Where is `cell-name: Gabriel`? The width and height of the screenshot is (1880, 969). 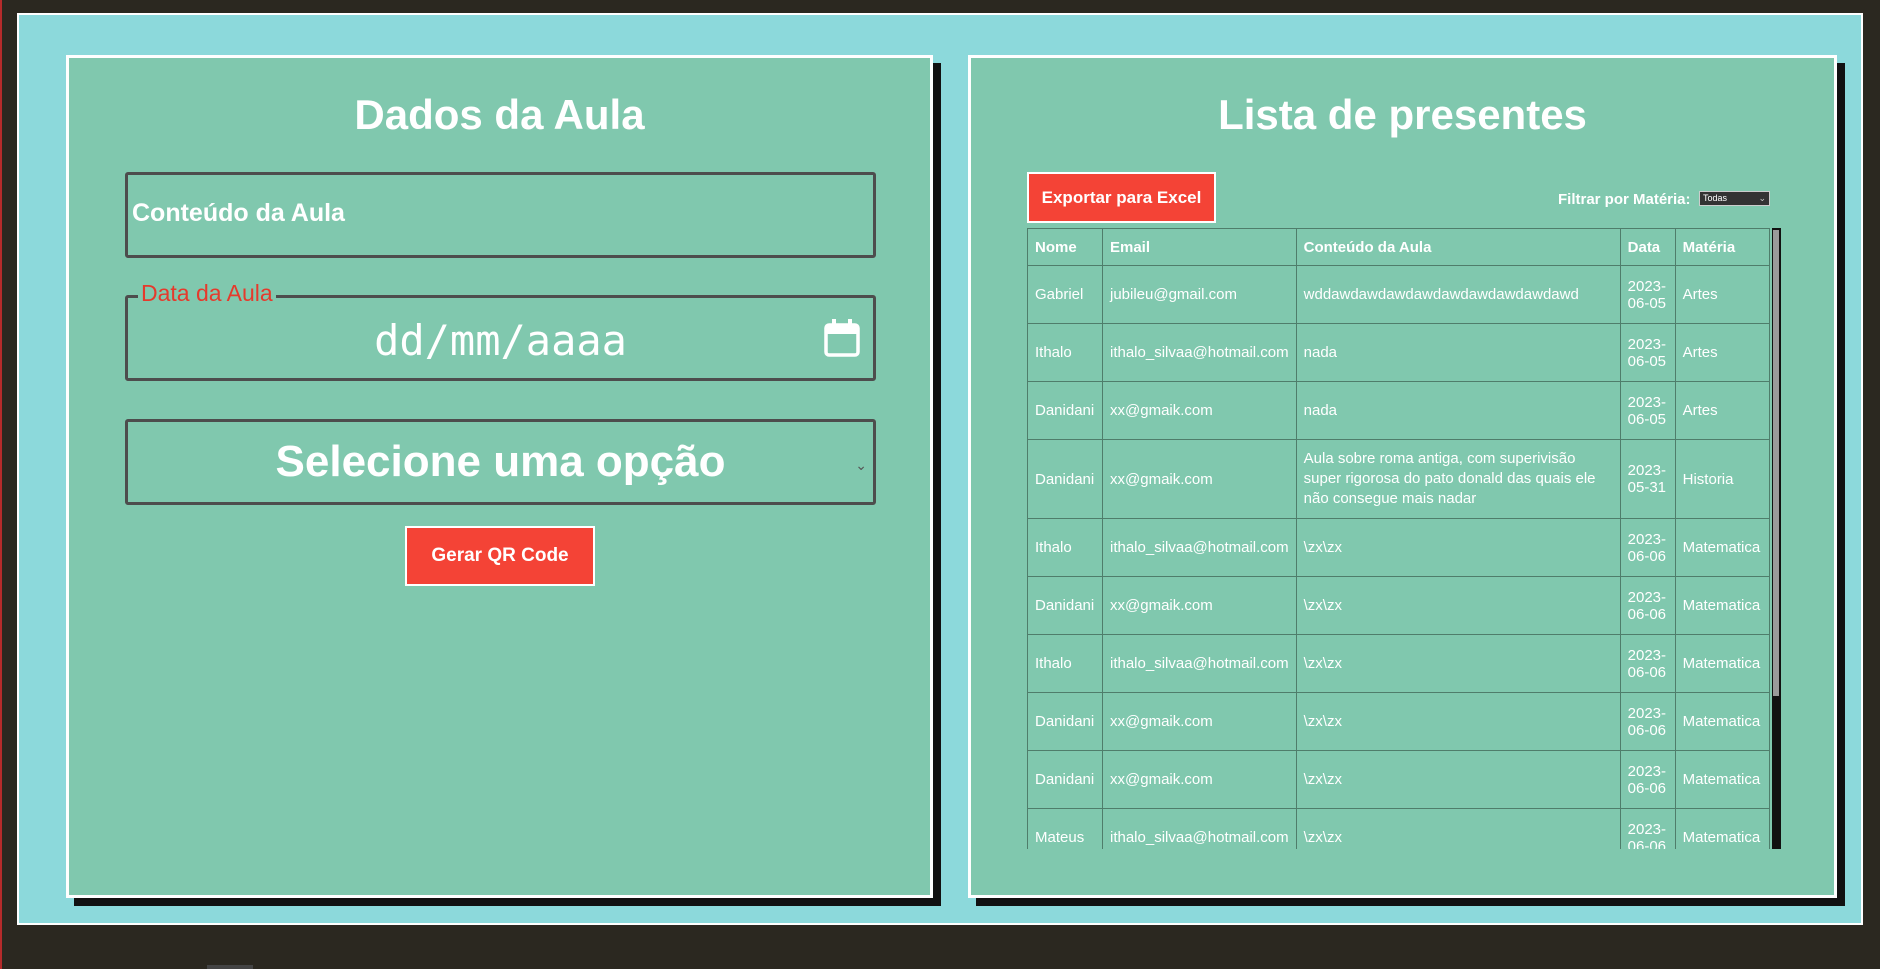 cell-name: Gabriel is located at coordinates (1065, 294).